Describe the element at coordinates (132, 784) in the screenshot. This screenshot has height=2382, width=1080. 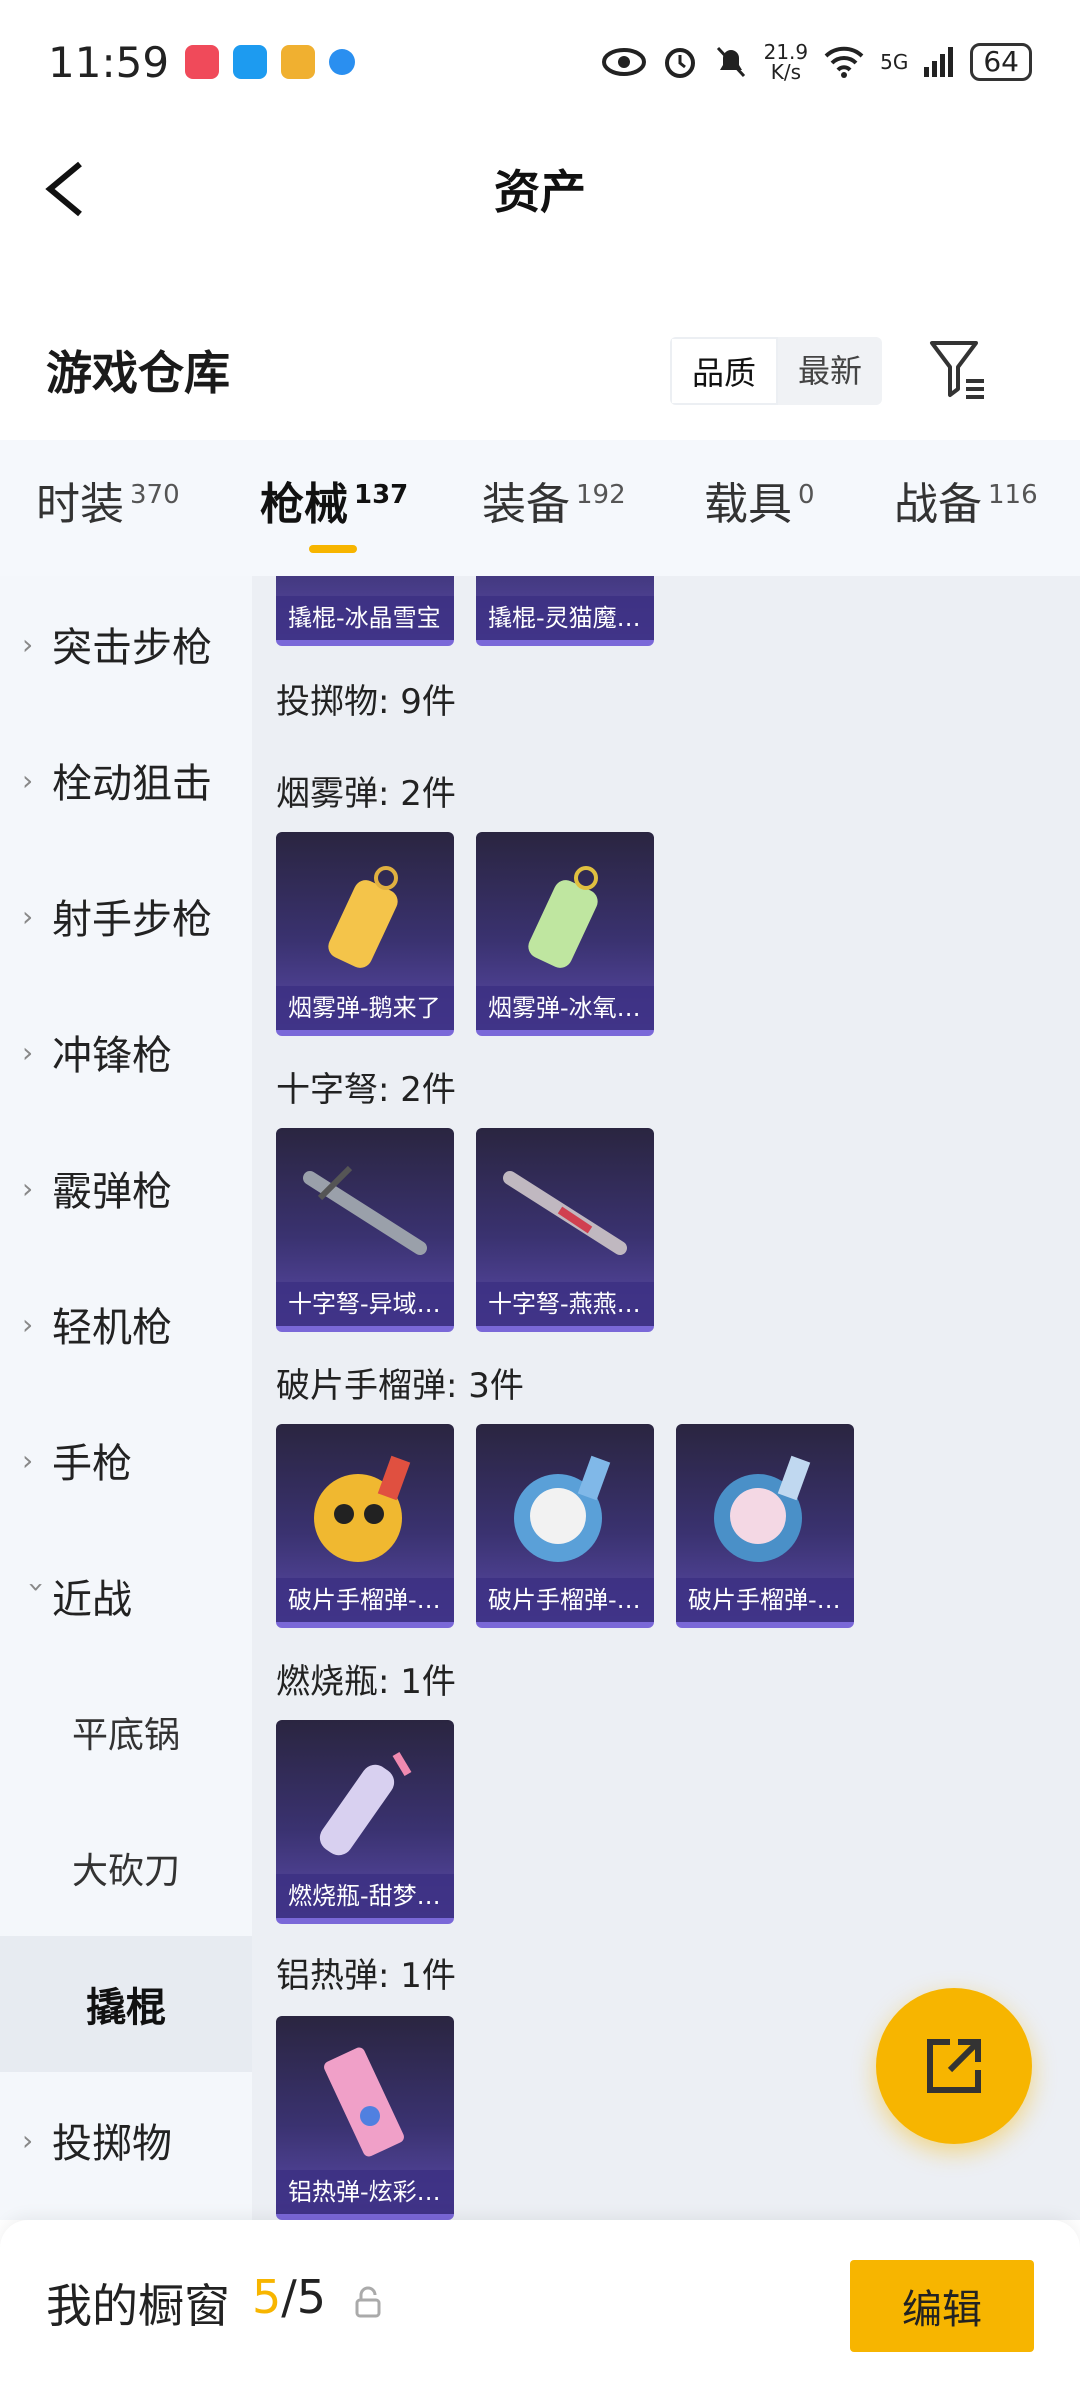
I see `sidebar-item-label: 栓动狙击` at that location.